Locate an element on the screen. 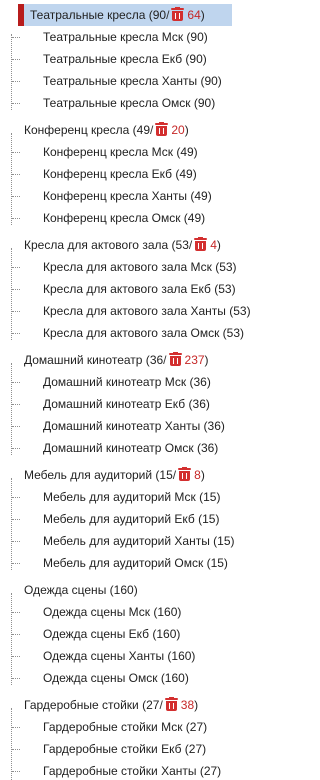 The height and width of the screenshot is (780, 320). tree-child-item: Театральные кресла Екб (90) is located at coordinates (116, 59).